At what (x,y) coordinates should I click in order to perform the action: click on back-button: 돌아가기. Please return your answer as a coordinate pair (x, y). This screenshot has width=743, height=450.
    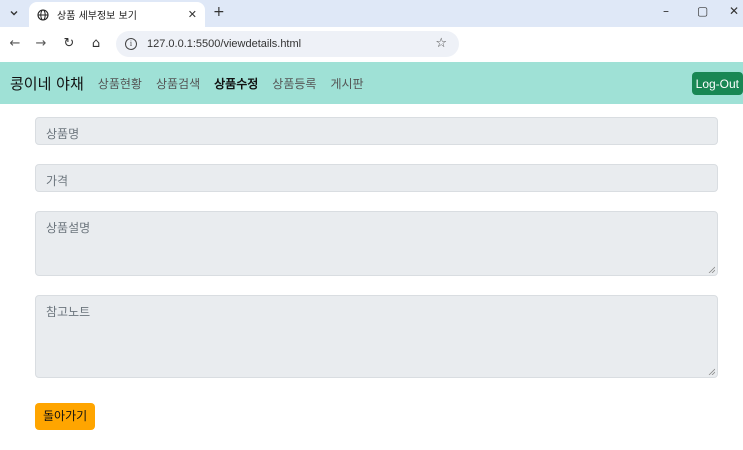
    Looking at the image, I should click on (65, 416).